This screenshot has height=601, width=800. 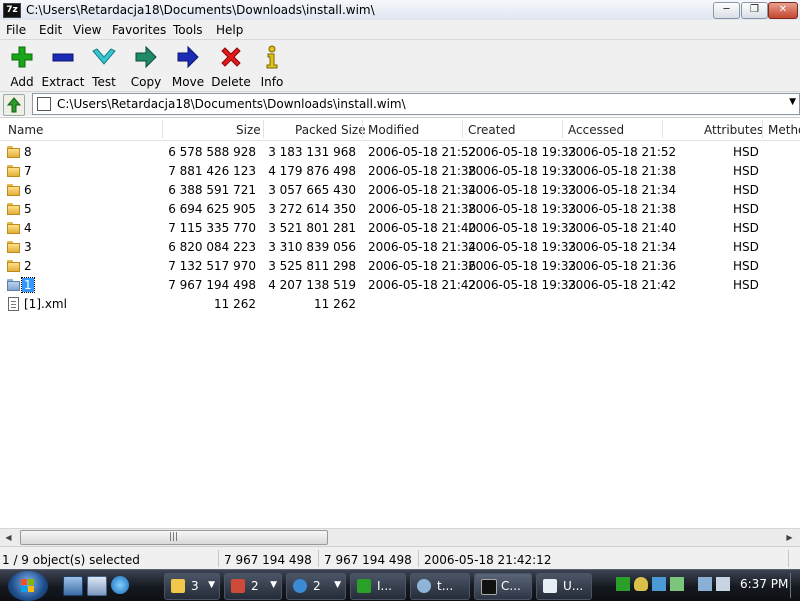 I want to click on column-accessed: Accessed, so click(x=596, y=130).